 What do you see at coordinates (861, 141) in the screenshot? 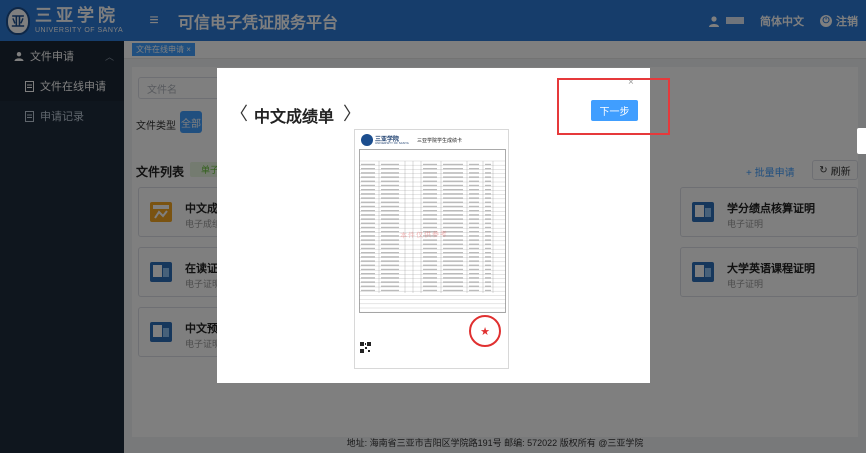
I see `side-scroll-tab` at bounding box center [861, 141].